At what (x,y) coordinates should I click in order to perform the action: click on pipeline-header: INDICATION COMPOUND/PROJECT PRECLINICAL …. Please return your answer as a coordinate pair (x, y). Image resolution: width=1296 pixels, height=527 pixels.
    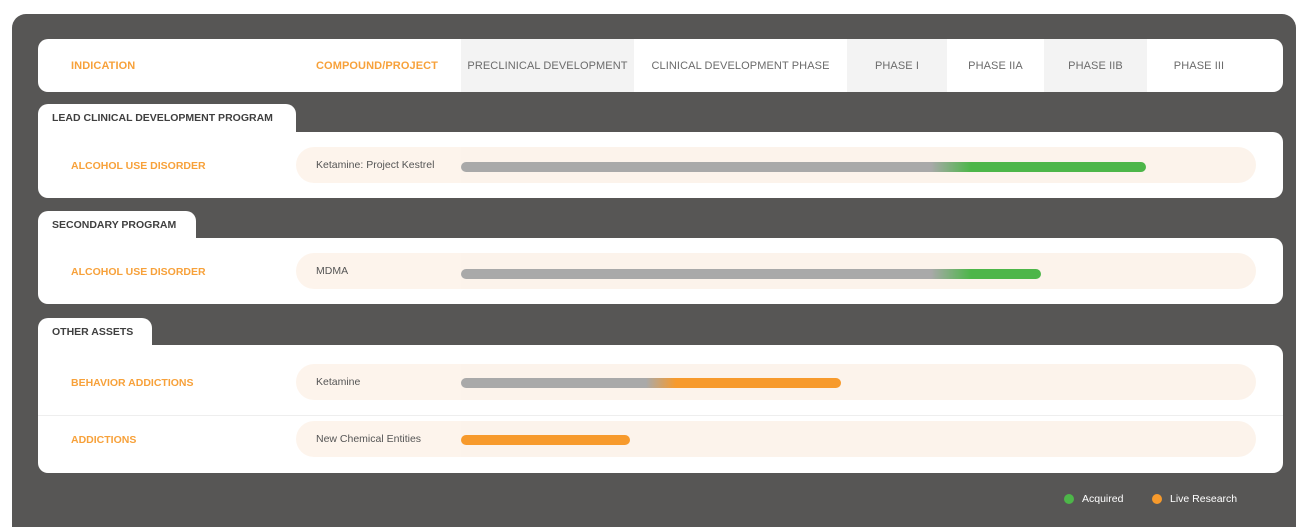
    Looking at the image, I should click on (660, 65).